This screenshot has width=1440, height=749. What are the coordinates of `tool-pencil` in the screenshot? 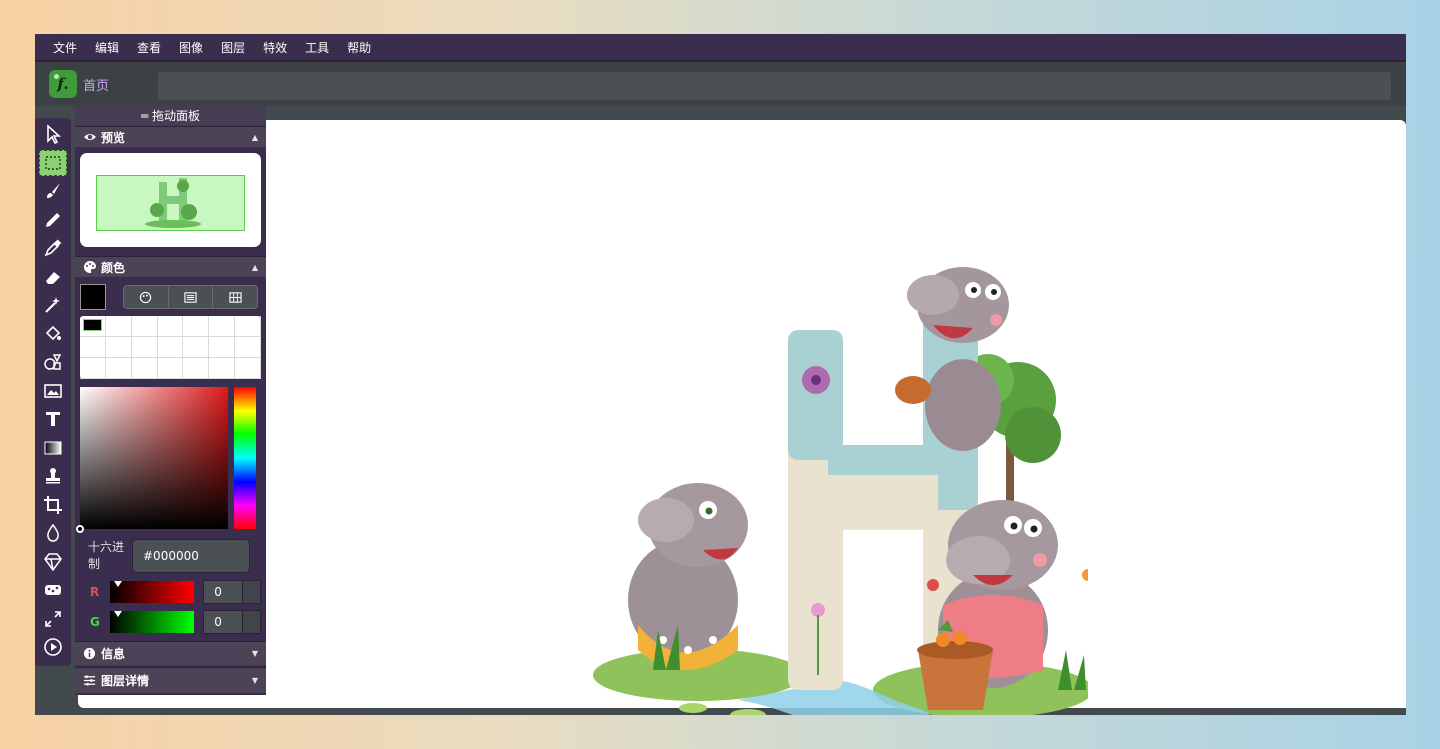 It's located at (53, 220).